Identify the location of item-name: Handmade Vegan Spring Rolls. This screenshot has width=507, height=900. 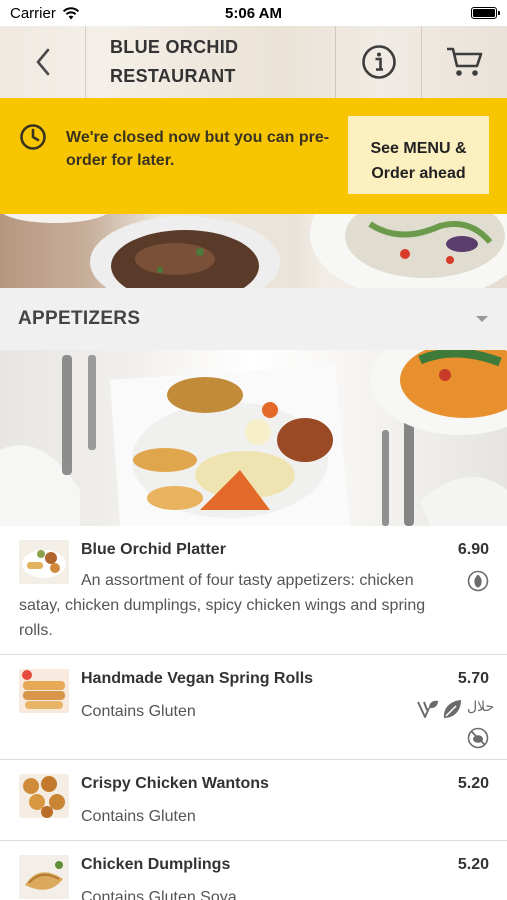
(197, 678).